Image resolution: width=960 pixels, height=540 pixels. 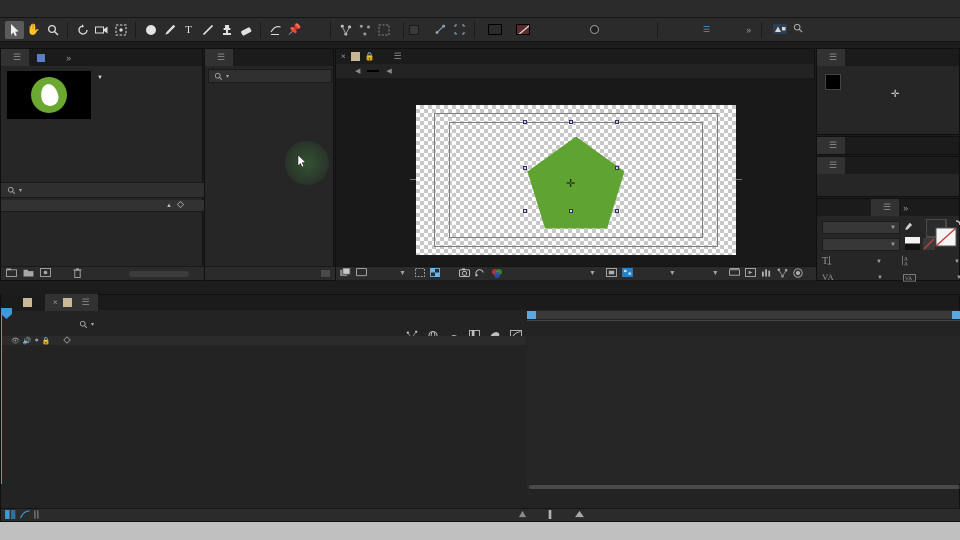 I want to click on tab-paragraph: ☰, so click(x=831, y=165).